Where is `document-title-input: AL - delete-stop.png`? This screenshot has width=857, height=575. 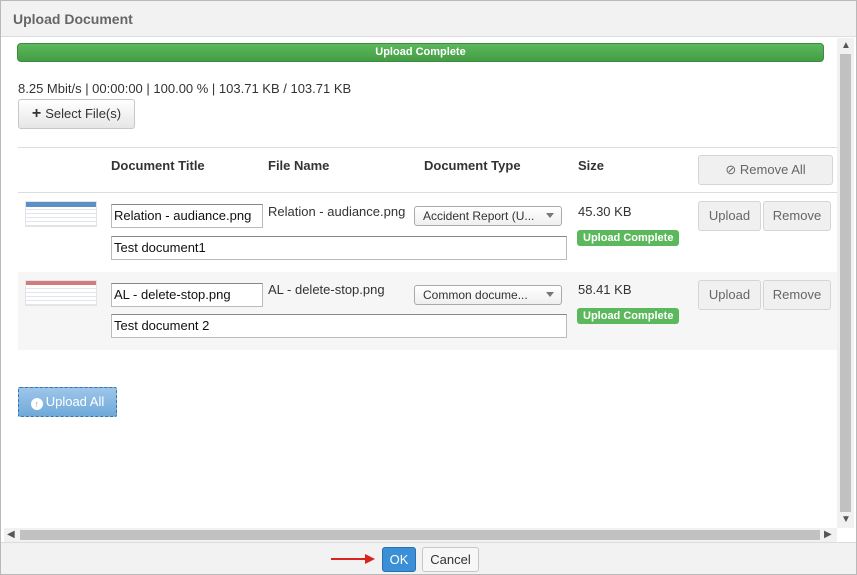
document-title-input: AL - delete-stop.png is located at coordinates (187, 295).